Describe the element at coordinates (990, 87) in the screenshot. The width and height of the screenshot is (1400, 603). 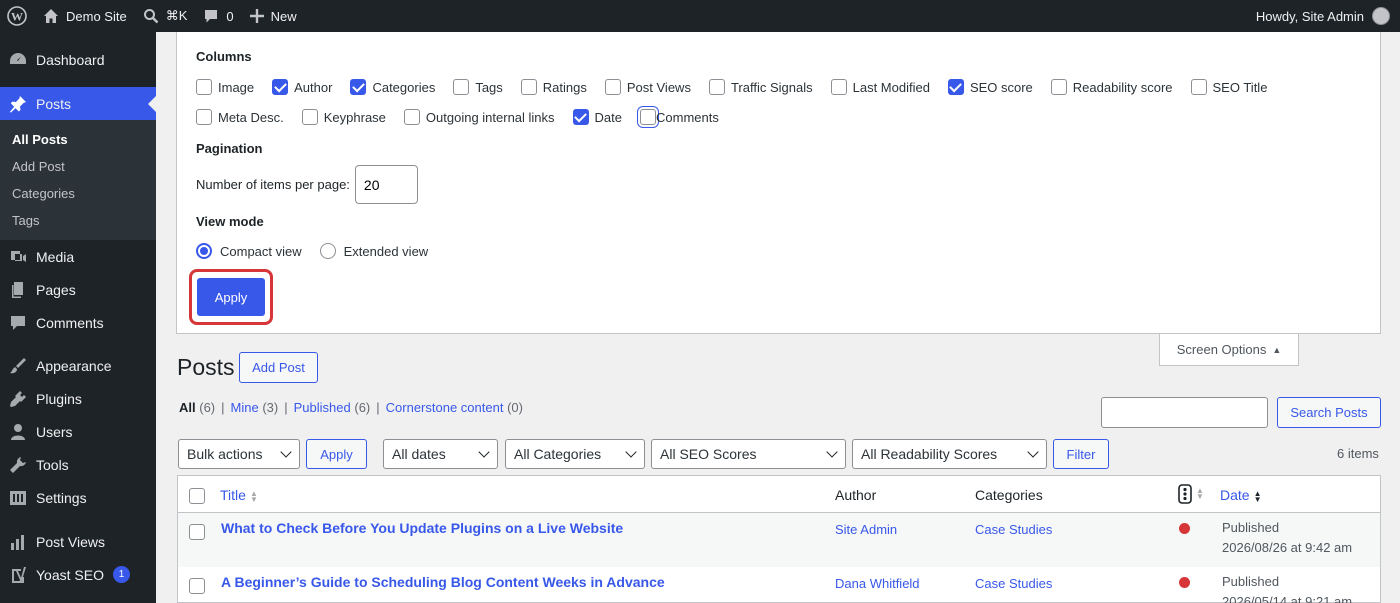
I see `column-option: SEO score` at that location.